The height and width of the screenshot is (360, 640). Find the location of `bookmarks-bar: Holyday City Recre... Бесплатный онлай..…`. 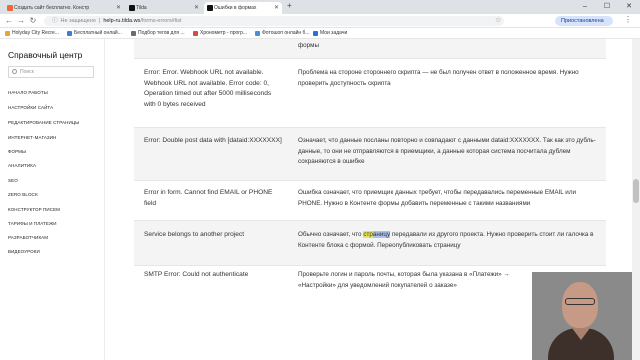

bookmarks-bar: Holyday City Recre... Бесплатный онлай..… is located at coordinates (320, 33).